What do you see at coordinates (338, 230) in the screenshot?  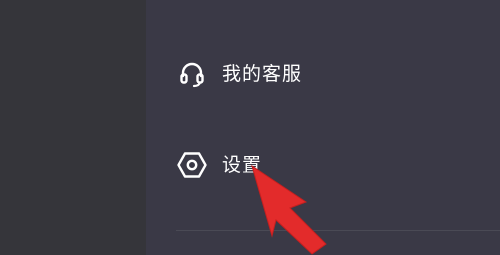 I see `divider` at bounding box center [338, 230].